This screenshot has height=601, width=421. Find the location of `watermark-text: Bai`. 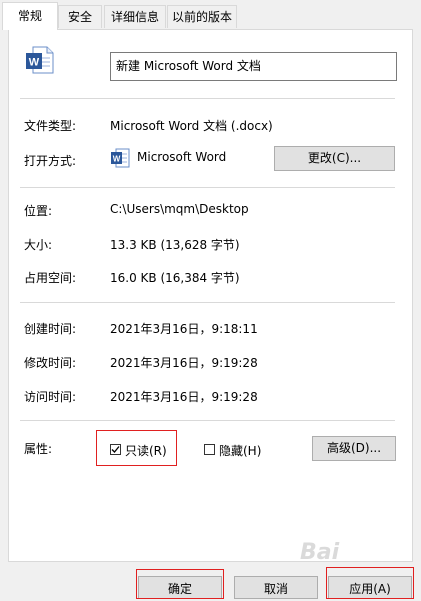

watermark-text: Bai is located at coordinates (320, 552).